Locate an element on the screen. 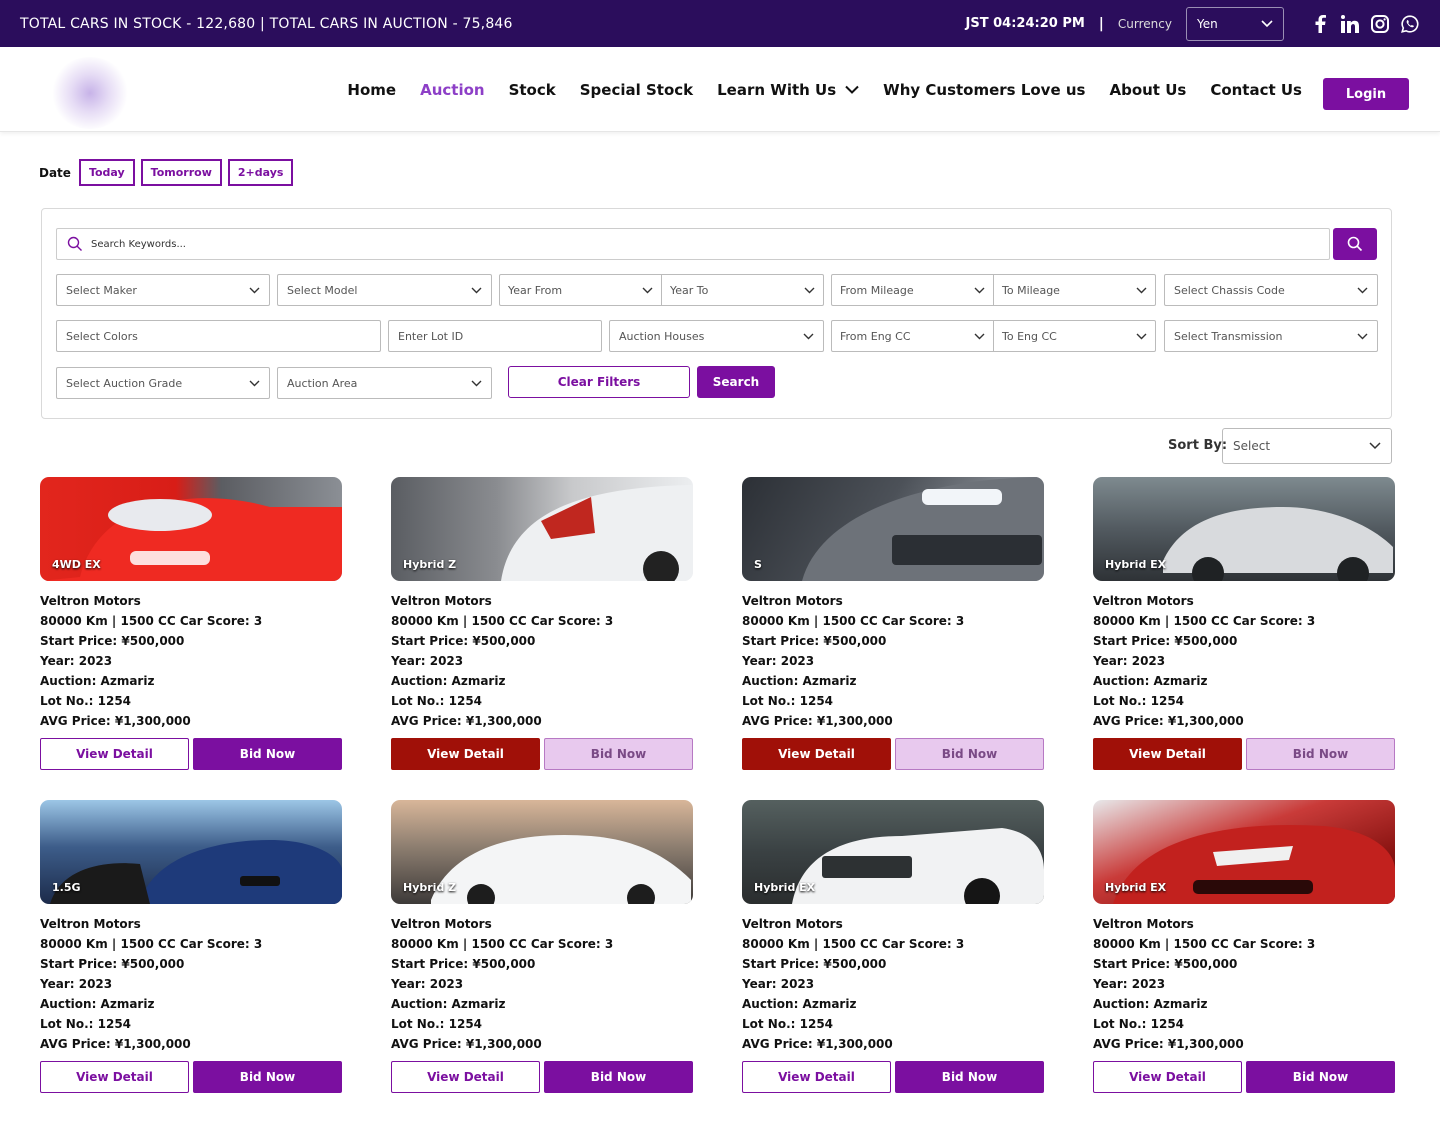  date-tomorrow-button: Tomorrow is located at coordinates (181, 172).